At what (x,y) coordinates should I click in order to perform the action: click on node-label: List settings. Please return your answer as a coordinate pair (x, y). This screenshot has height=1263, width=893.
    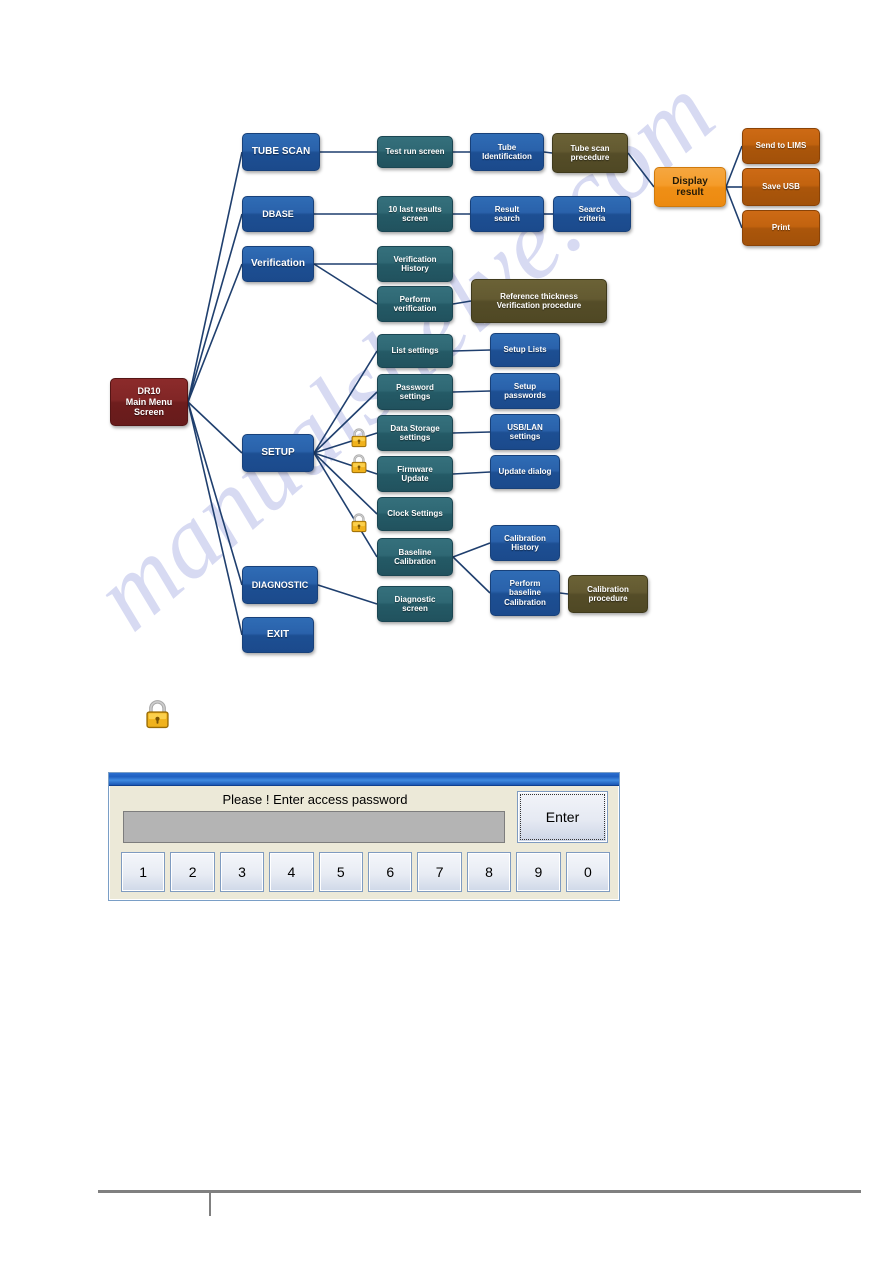
    Looking at the image, I should click on (415, 351).